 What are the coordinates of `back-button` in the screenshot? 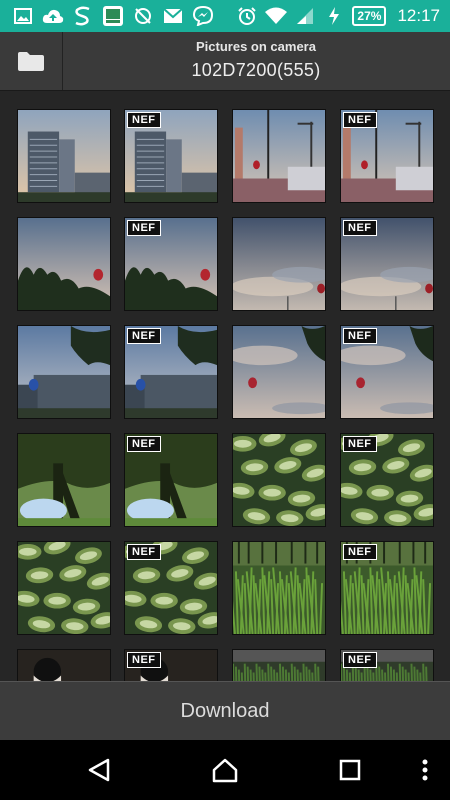 It's located at (100, 770).